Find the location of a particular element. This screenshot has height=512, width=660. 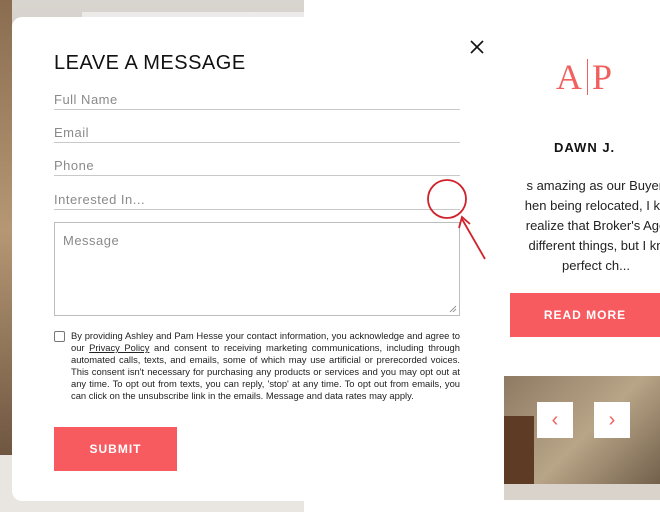

interested-in-field is located at coordinates (257, 200).